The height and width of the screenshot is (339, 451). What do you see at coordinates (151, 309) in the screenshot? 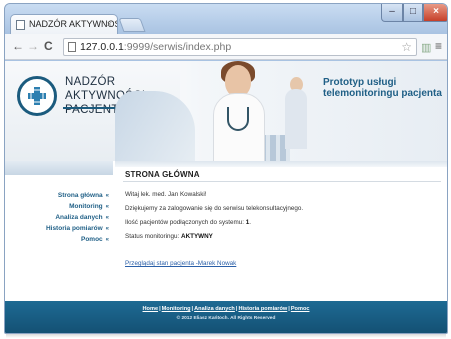
I see `footer-link-home: Home` at bounding box center [151, 309].